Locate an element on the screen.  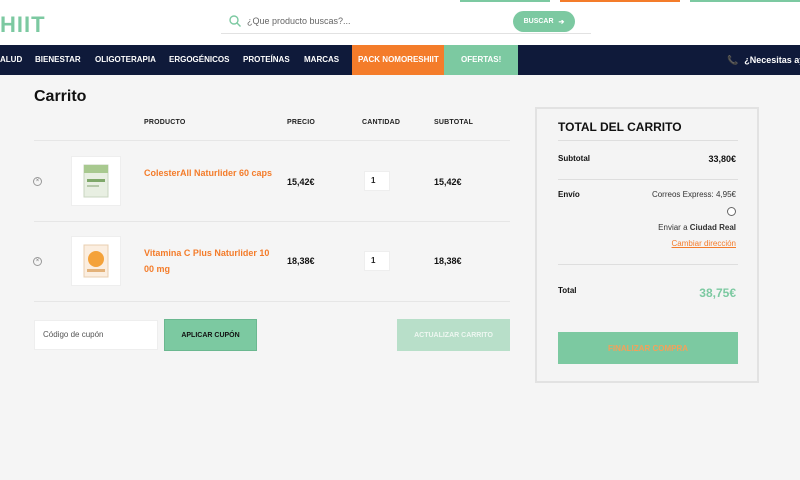
nav-ofertas-label: OFERTAS! is located at coordinates (481, 59).